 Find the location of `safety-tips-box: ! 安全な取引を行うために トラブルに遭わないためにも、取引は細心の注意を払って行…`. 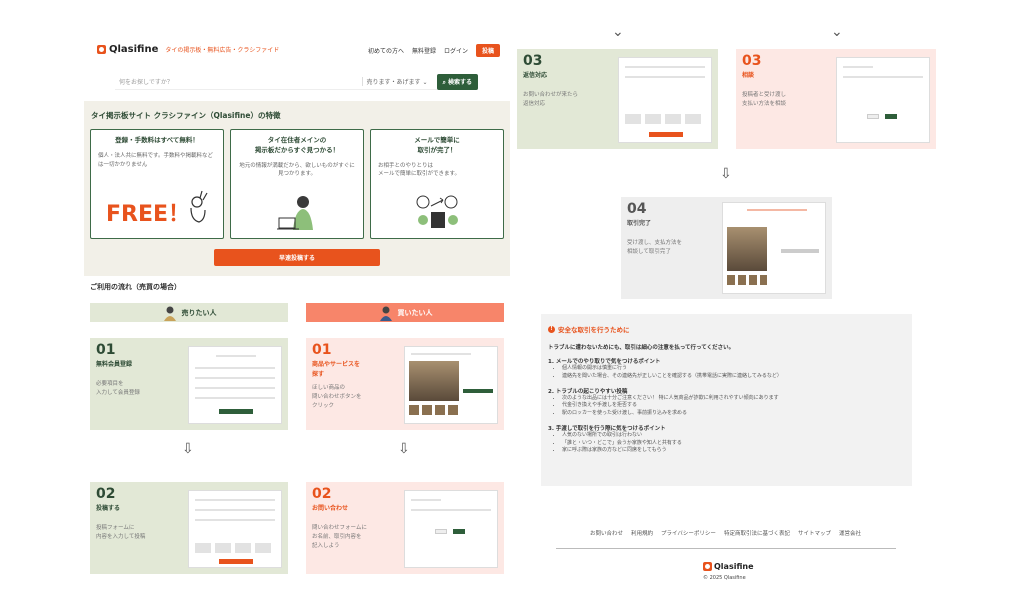

safety-tips-box: ! 安全な取引を行うために トラブルに遭わないためにも、取引は細心の注意を払って行… is located at coordinates (726, 400).